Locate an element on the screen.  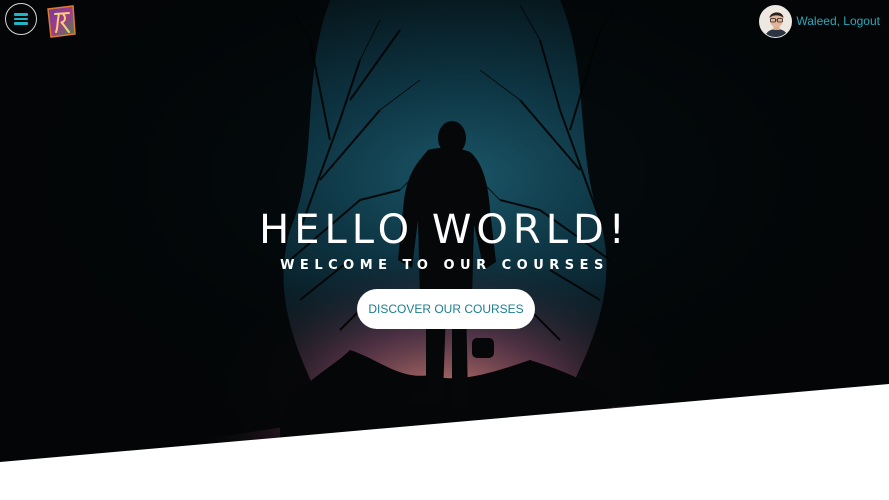
user-avatar is located at coordinates (776, 21).